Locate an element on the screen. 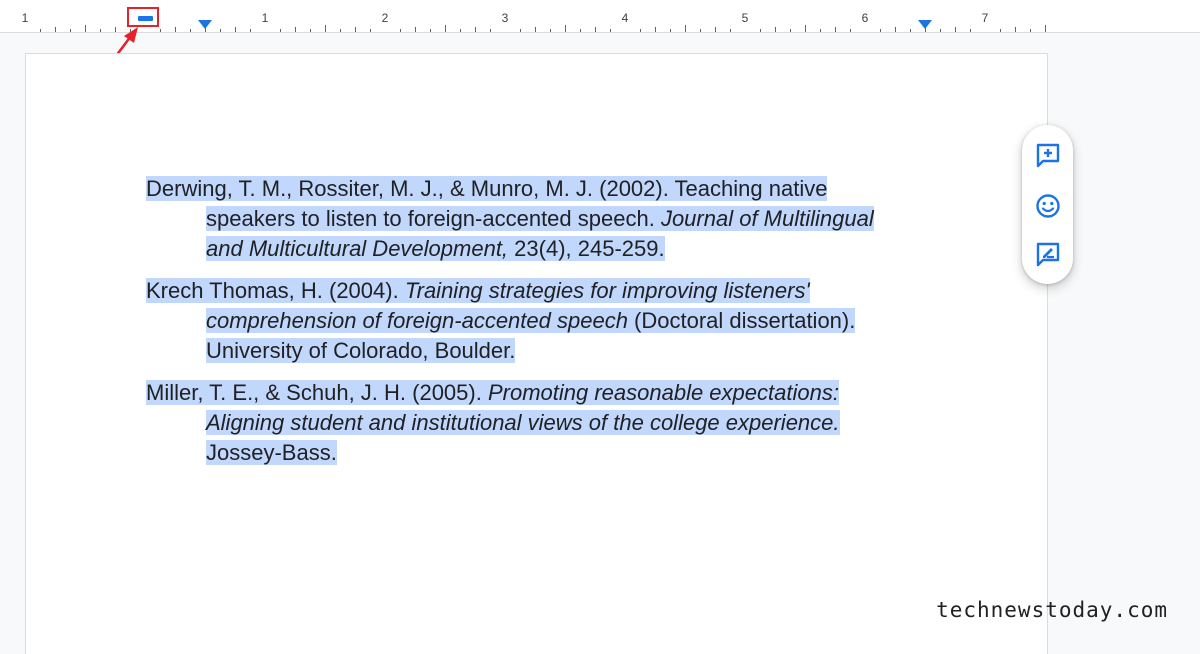 The width and height of the screenshot is (1200, 654). italic-text-run: comprehension of foreign-accented speech is located at coordinates (417, 320).